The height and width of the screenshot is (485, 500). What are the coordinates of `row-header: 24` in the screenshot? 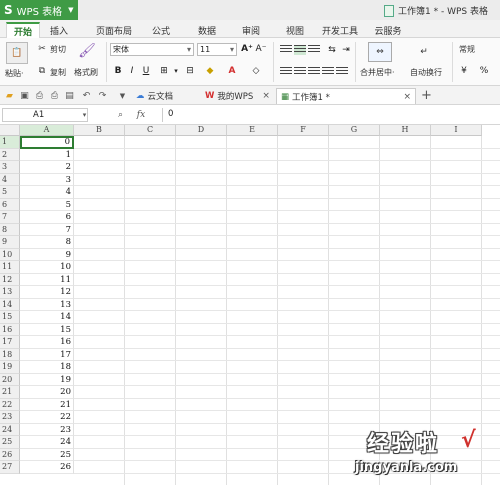 It's located at (10, 429).